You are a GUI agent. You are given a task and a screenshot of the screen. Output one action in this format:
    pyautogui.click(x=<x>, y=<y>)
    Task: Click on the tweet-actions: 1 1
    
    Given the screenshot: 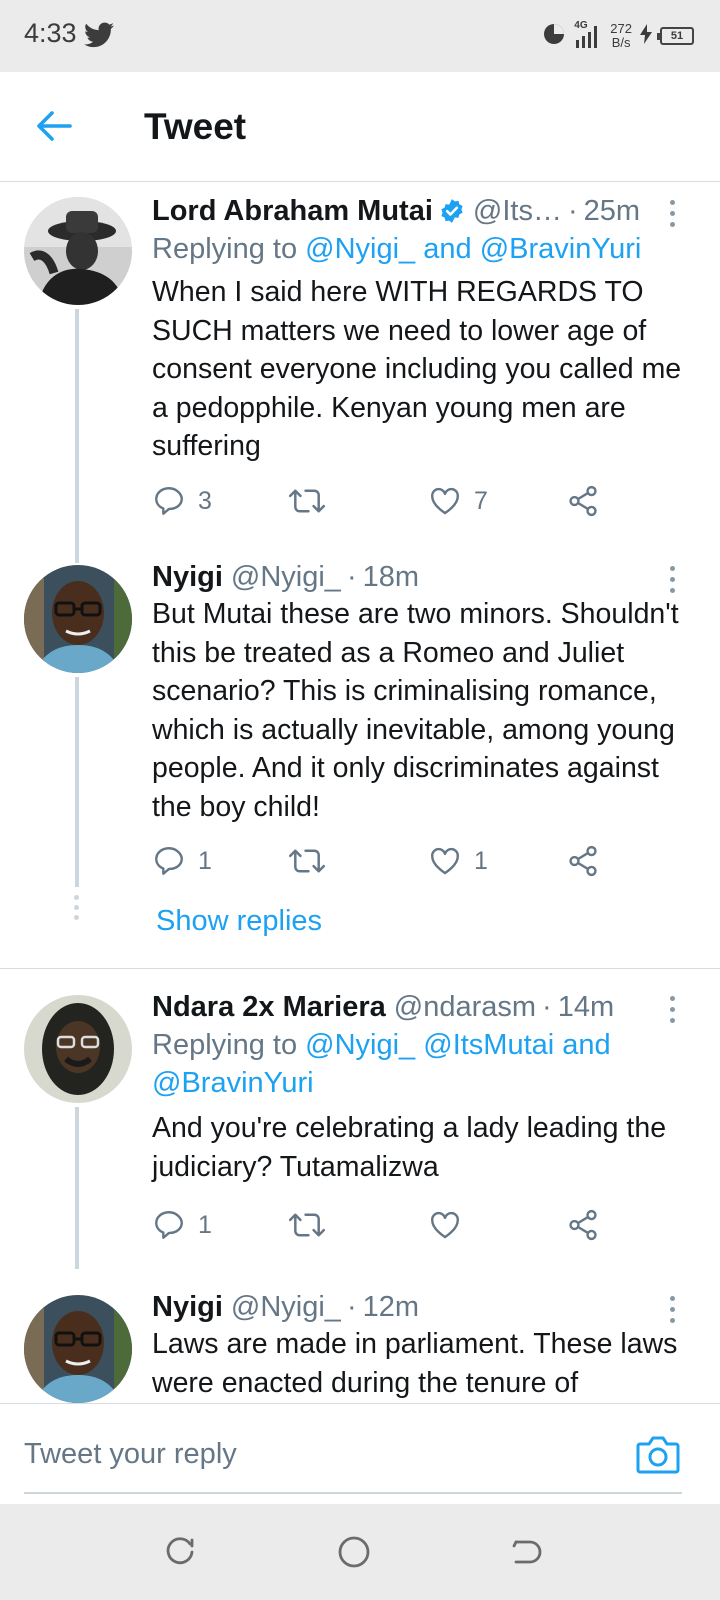 What is the action you would take?
    pyautogui.click(x=392, y=861)
    